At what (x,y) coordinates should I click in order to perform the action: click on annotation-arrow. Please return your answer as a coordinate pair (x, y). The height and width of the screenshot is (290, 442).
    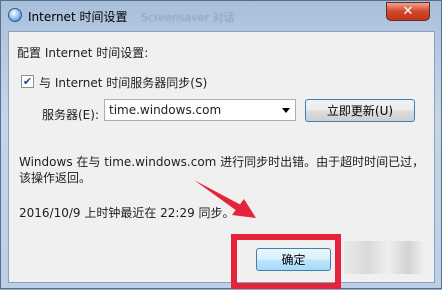
    Looking at the image, I should click on (225, 199).